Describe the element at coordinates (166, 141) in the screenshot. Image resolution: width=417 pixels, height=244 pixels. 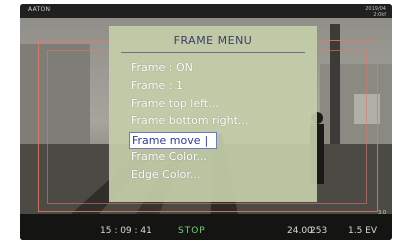
I see `menu-item-label: Frame move` at that location.